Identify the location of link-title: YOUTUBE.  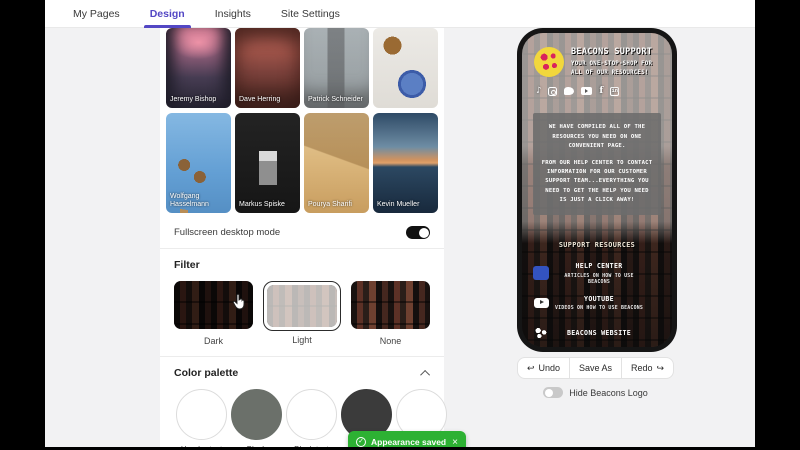
(599, 298).